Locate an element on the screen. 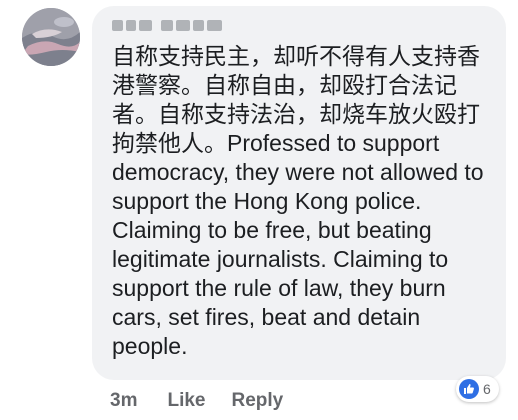  comment-actions: 3m Like Reply is located at coordinates (196, 401).